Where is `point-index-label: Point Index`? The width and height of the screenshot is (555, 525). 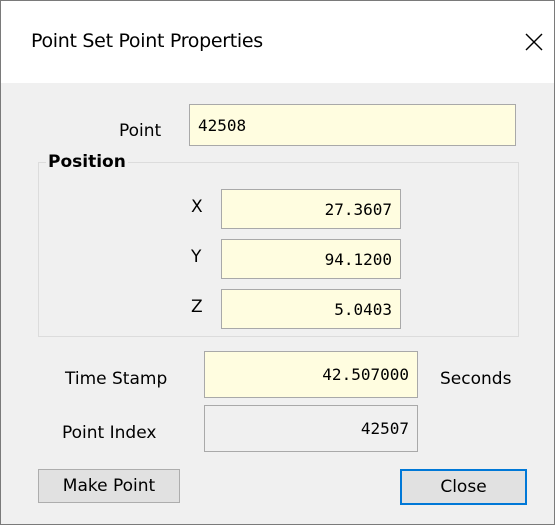 point-index-label: Point Index is located at coordinates (109, 433).